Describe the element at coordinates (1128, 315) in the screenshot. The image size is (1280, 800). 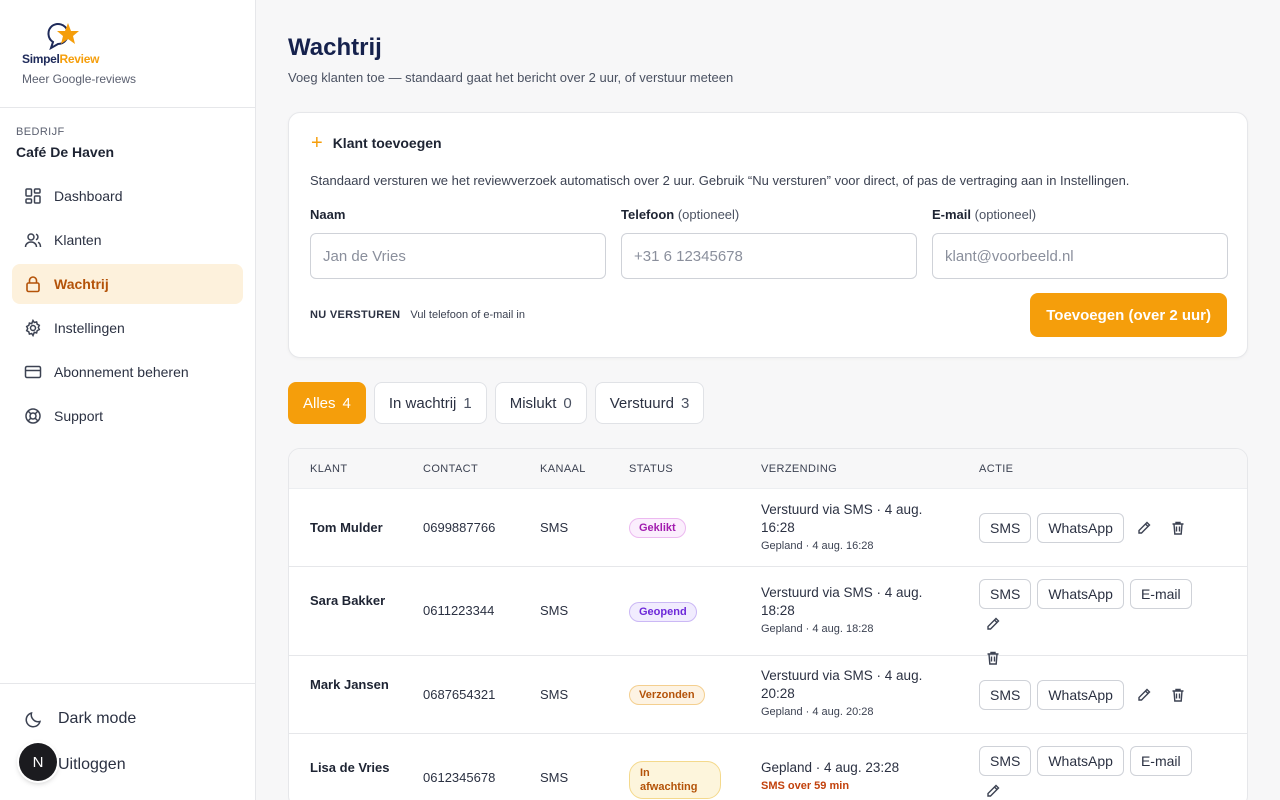
I see `add-customer-button: Toevoegen (over 2 uur)` at that location.